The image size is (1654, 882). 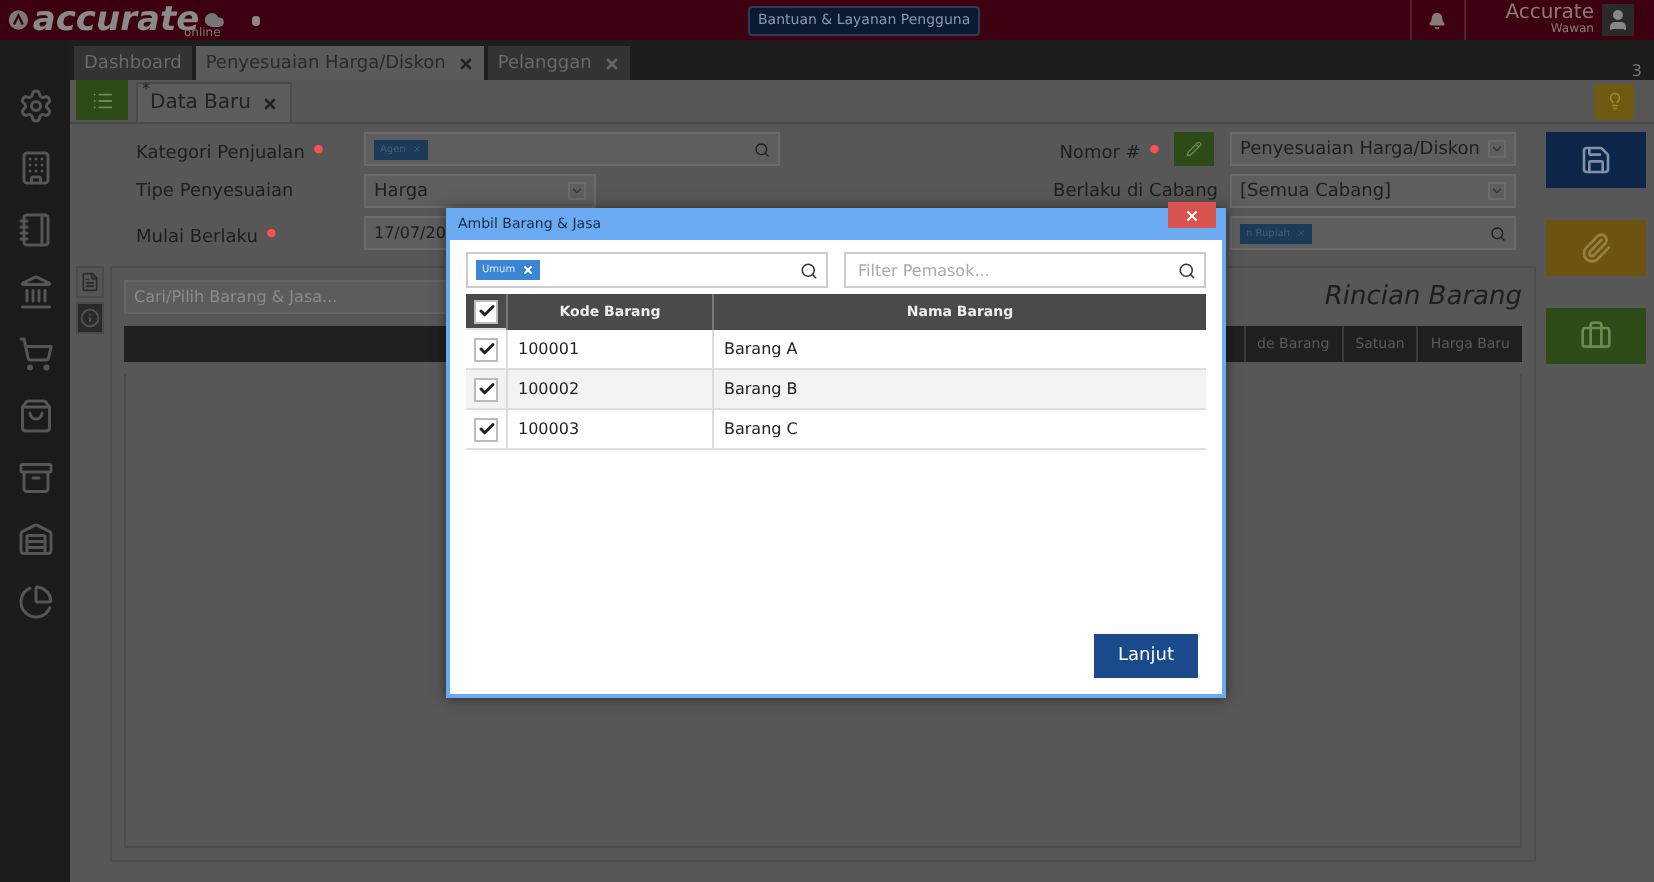 What do you see at coordinates (35, 602) in the screenshot?
I see `pie-chart-icon` at bounding box center [35, 602].